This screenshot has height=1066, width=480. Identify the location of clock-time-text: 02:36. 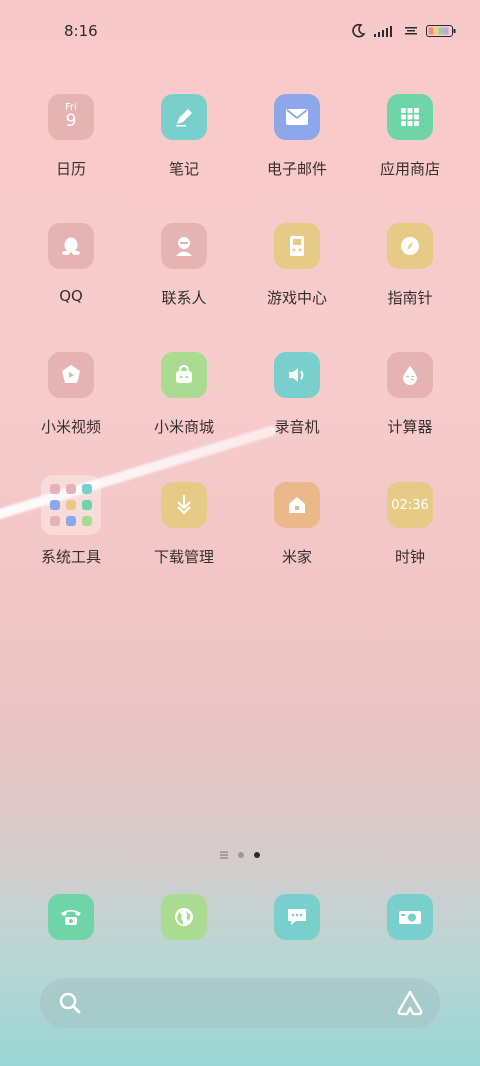
(410, 505).